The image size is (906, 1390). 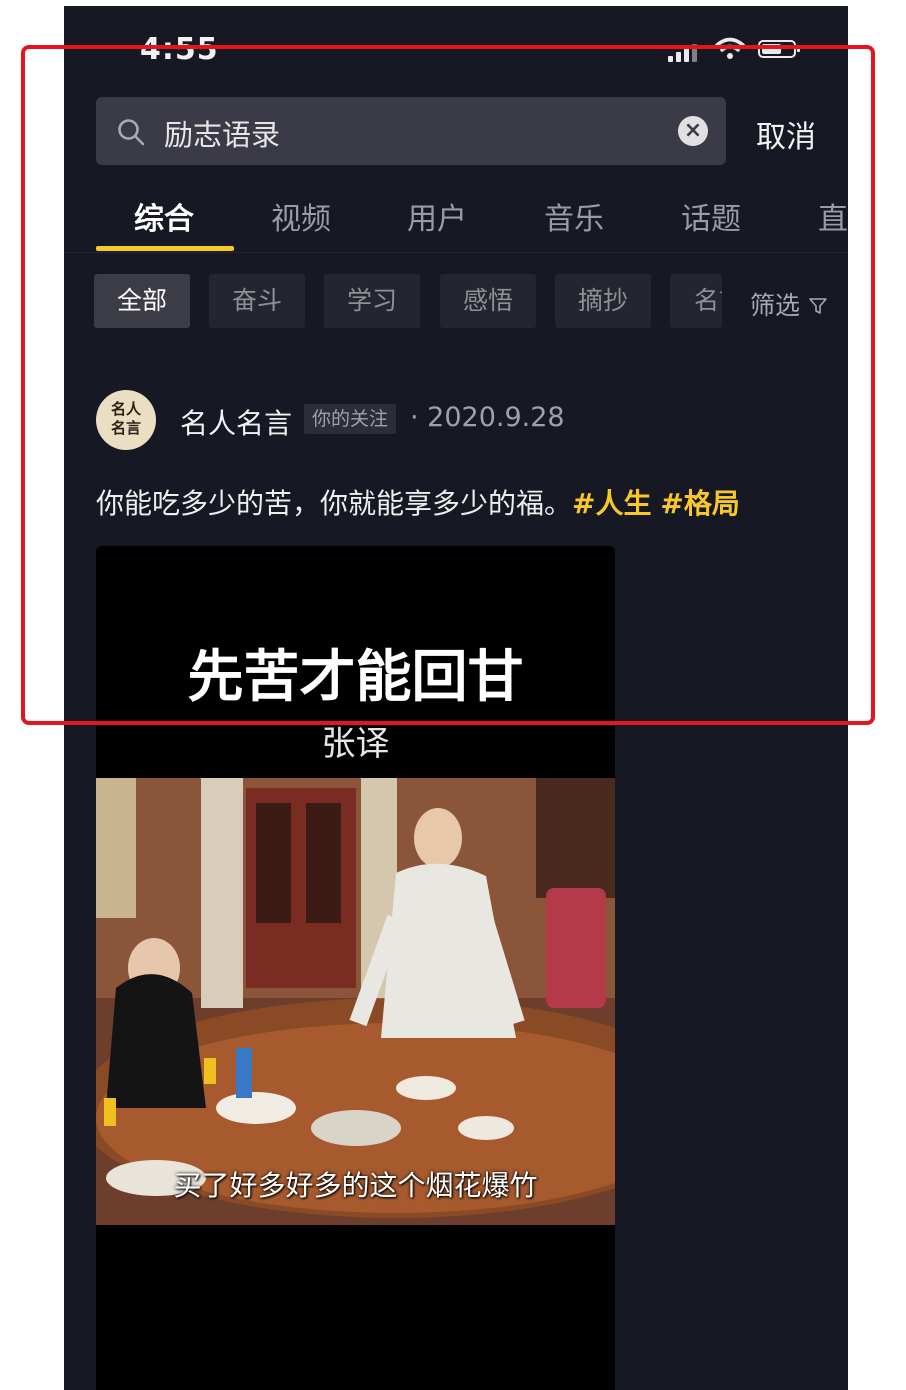 I want to click on active-tab-indicator, so click(x=165, y=248).